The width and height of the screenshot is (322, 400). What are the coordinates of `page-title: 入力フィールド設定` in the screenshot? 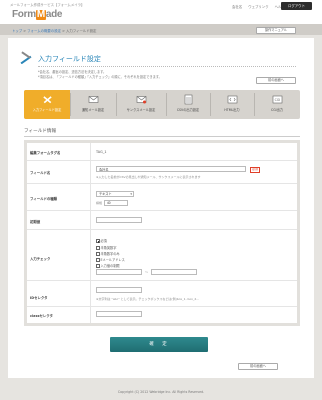 It's located at (69, 59).